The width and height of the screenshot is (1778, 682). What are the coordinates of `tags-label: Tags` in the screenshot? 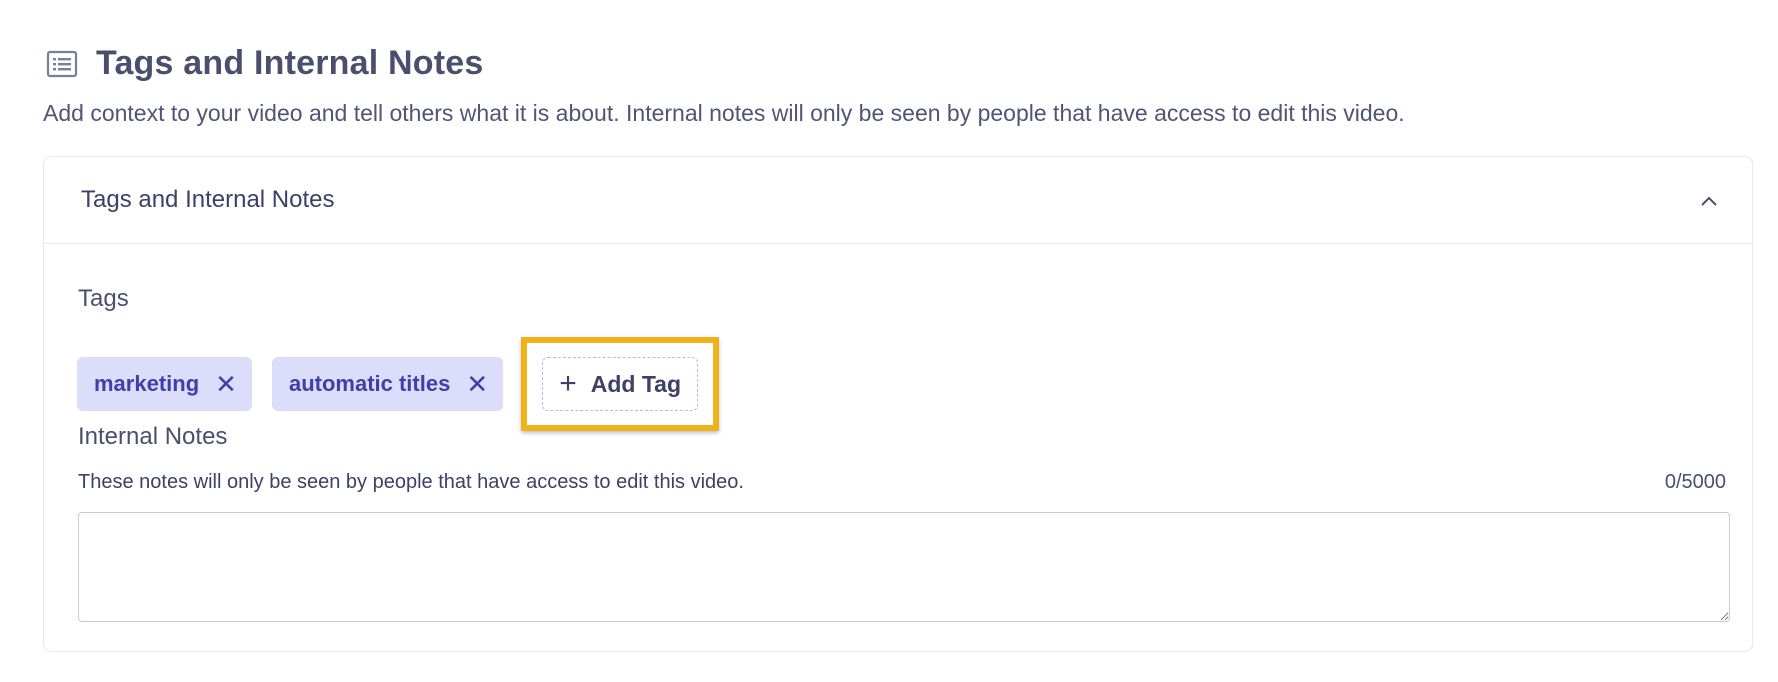 It's located at (103, 298).